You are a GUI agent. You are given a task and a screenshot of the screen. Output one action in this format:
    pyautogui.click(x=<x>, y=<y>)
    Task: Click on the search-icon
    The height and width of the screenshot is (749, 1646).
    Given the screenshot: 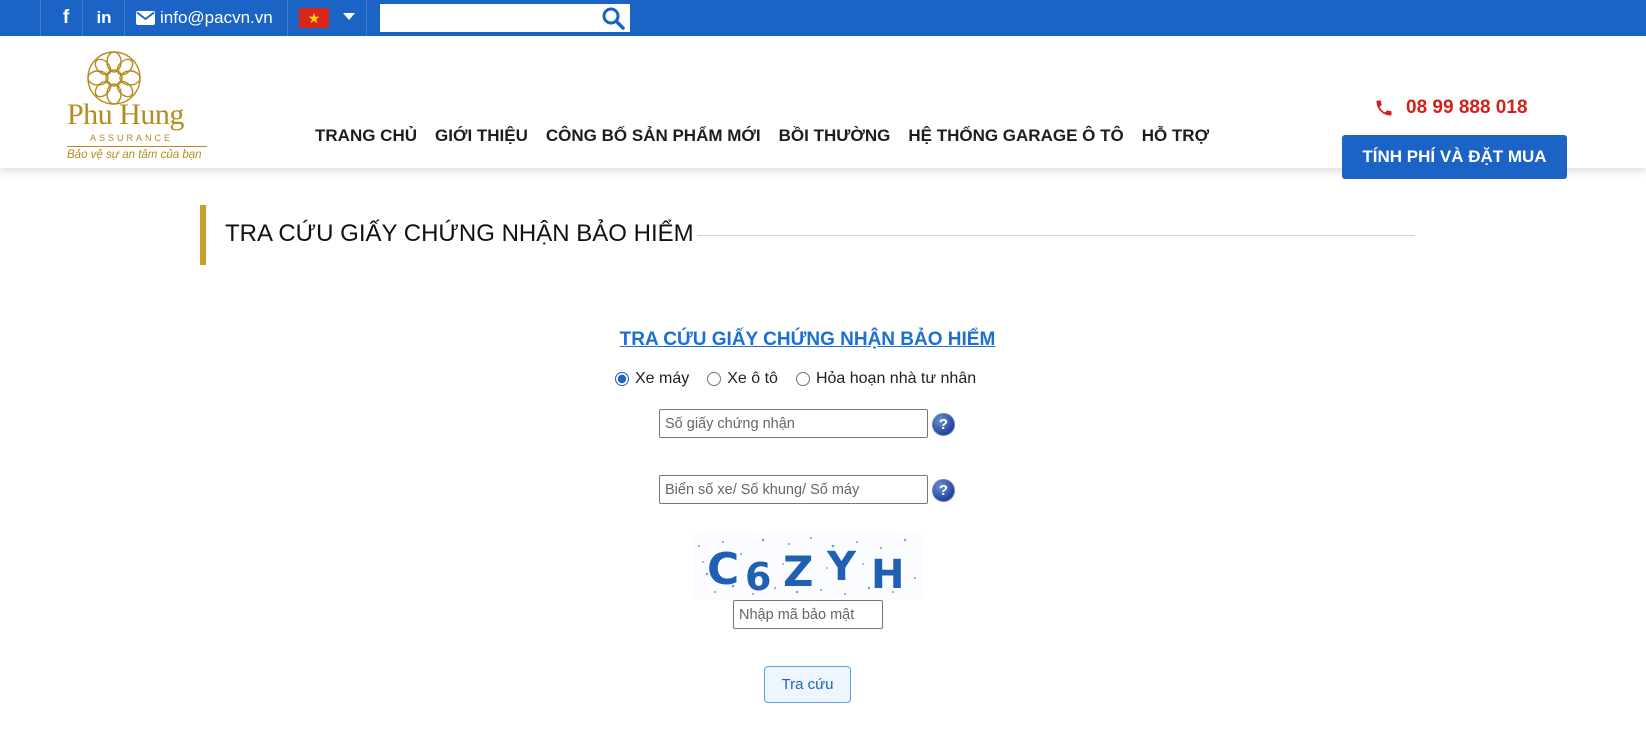 What is the action you would take?
    pyautogui.click(x=613, y=18)
    